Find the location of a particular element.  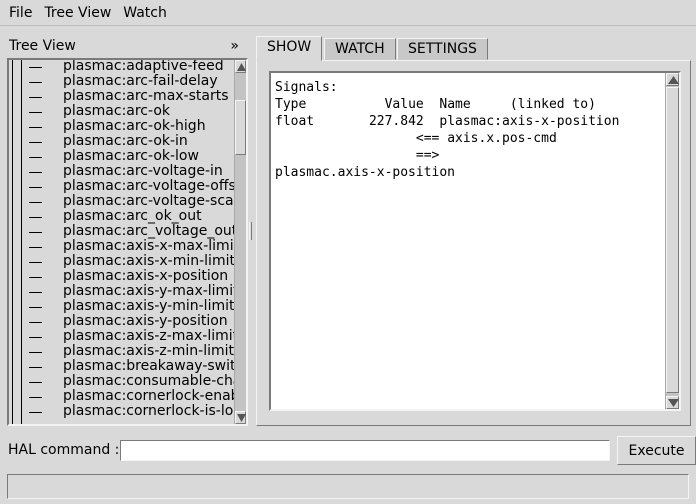

tree-item-label: plasmac:consumable-cha is located at coordinates (149, 381).